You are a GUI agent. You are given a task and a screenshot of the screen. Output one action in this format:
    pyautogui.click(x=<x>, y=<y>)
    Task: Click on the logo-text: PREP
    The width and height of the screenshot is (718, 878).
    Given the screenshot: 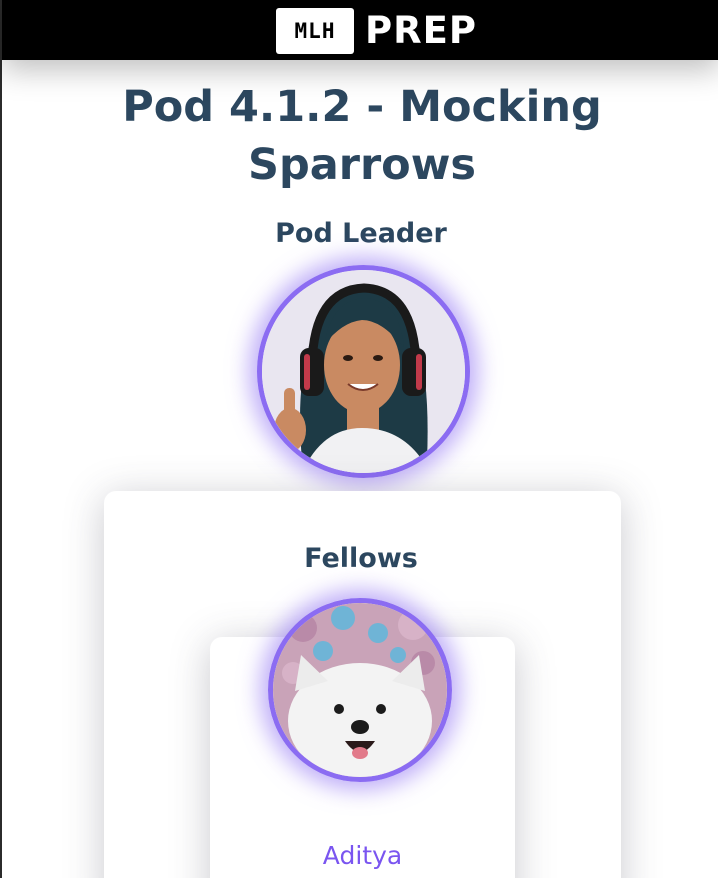 What is the action you would take?
    pyautogui.click(x=421, y=31)
    